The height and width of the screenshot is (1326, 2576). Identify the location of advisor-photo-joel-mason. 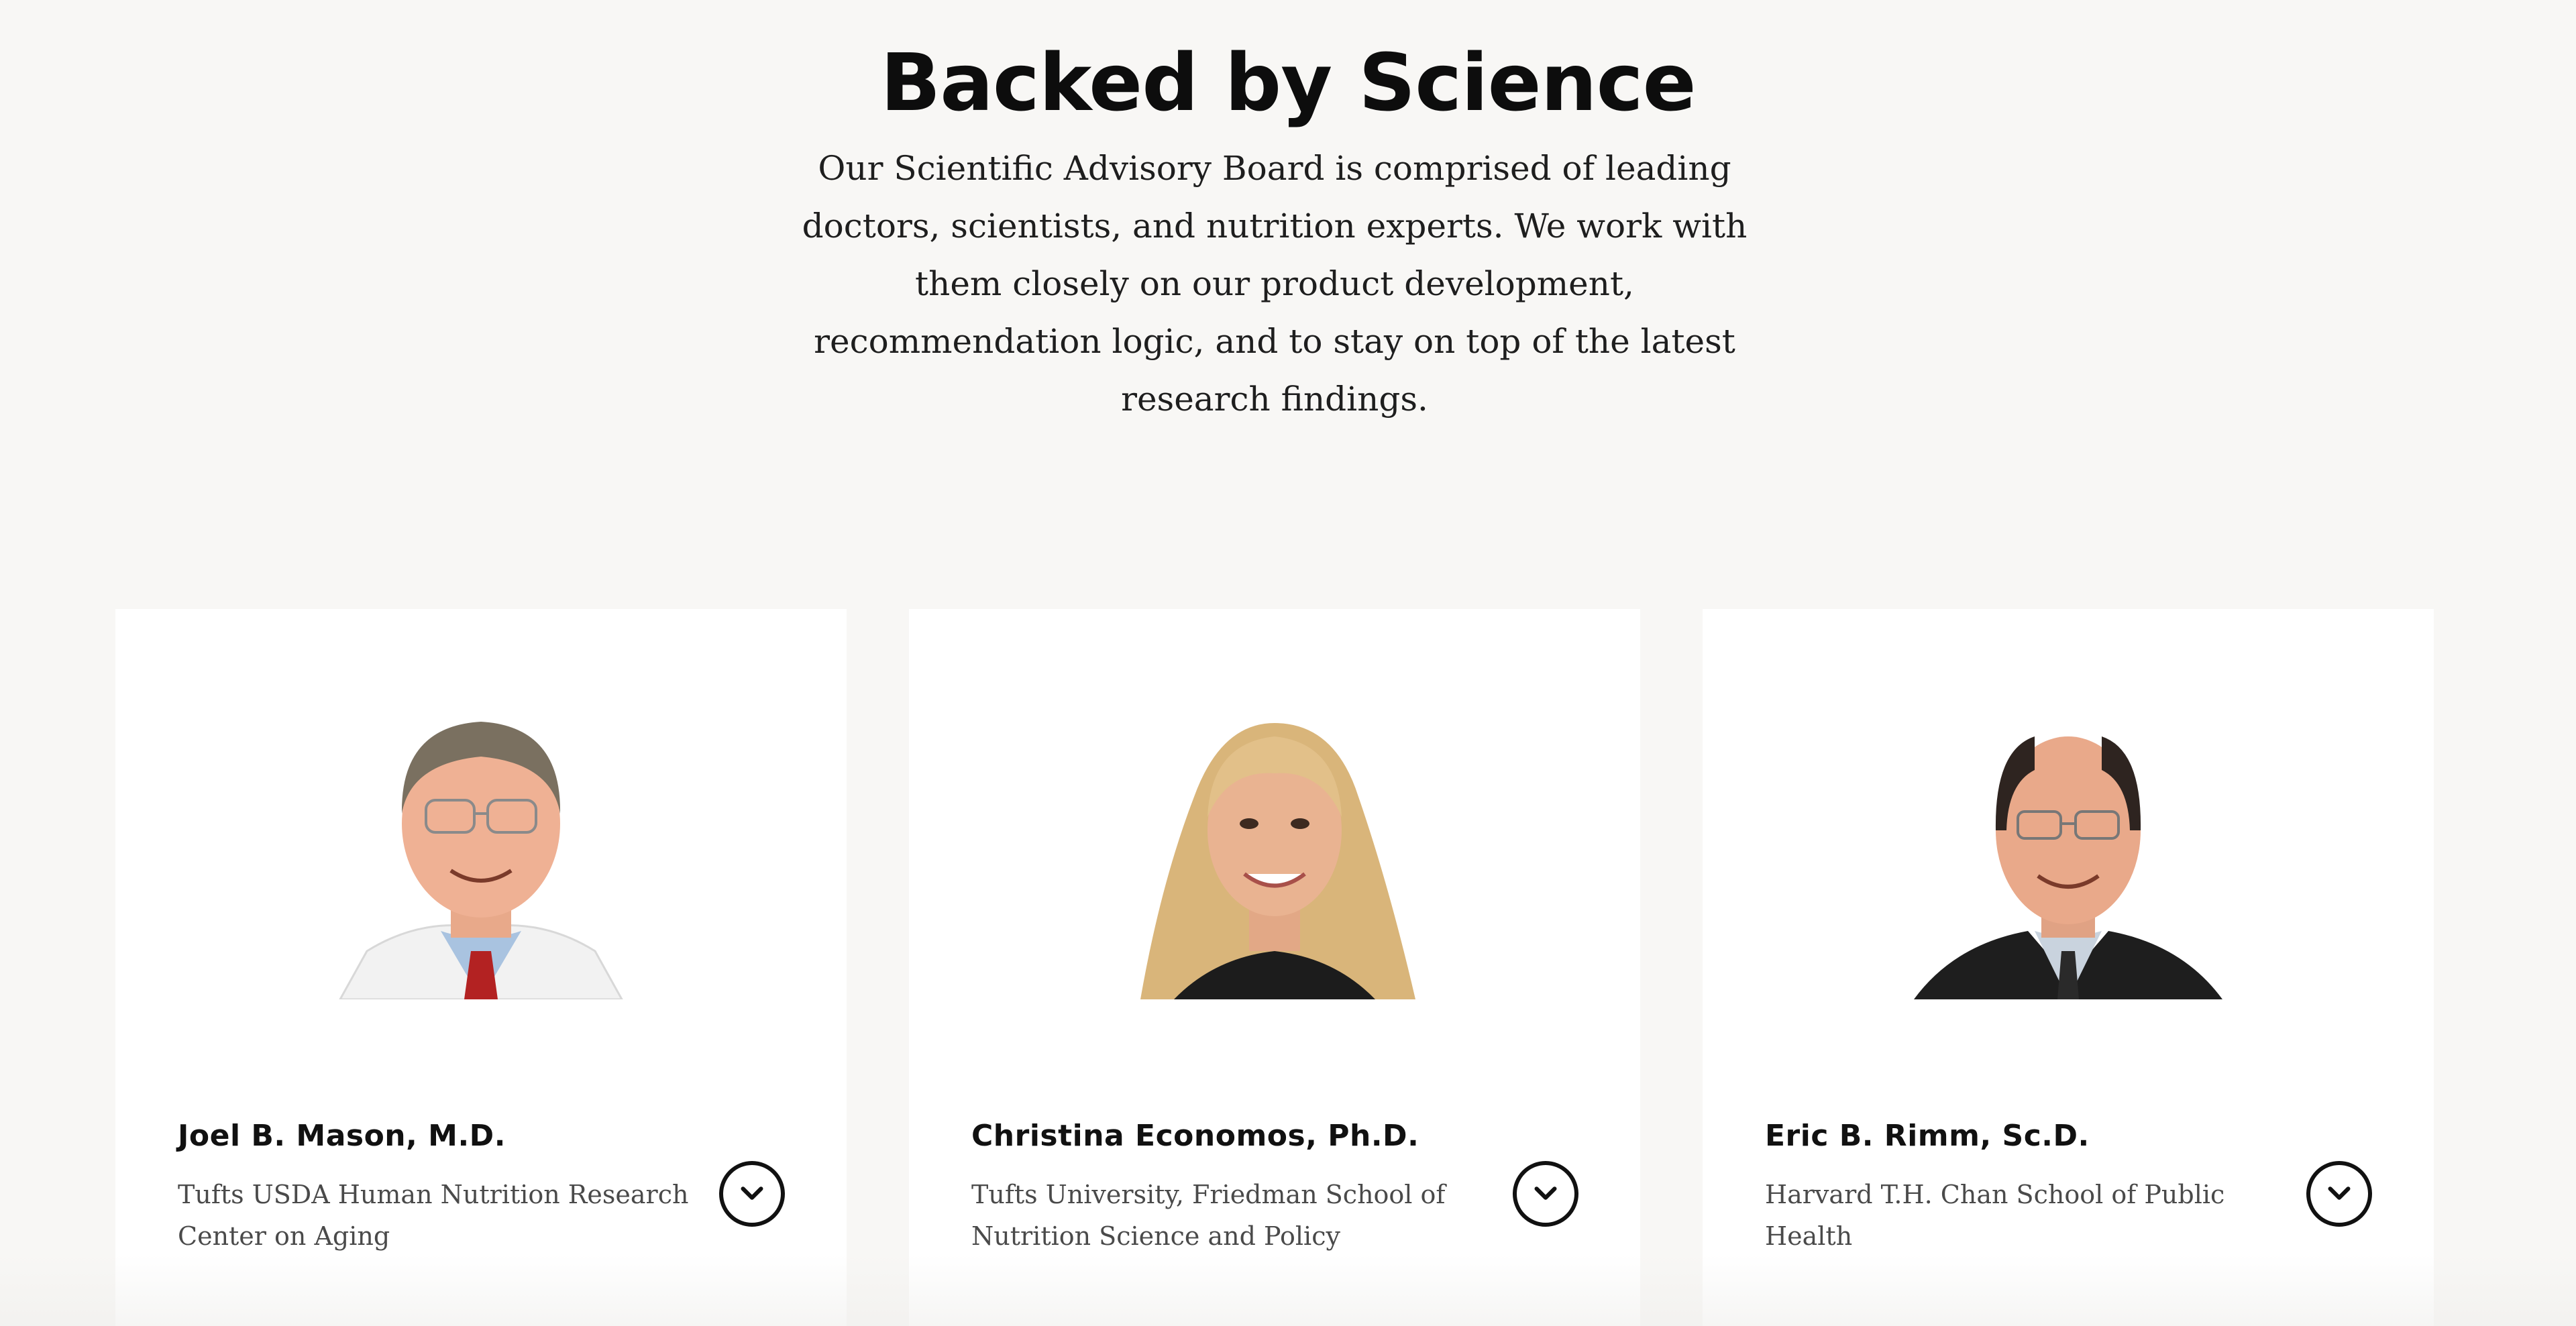
(481, 831).